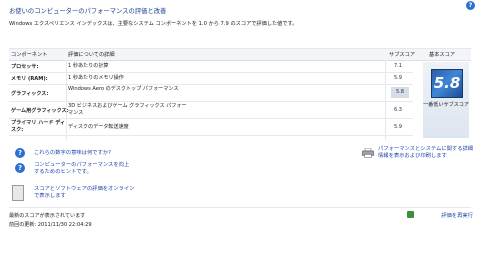 This screenshot has width=480, height=276. I want to click on row-detail: 3D ビジネスおよびゲーム グラフィックス パフォーマンス, so click(127, 109).